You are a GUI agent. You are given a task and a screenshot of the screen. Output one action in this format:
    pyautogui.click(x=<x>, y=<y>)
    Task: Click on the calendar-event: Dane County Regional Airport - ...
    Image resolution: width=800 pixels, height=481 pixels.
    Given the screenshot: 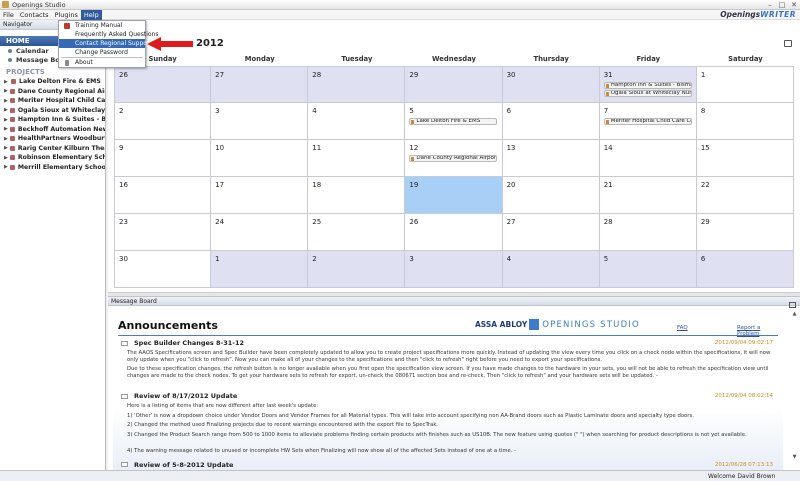 What is the action you would take?
    pyautogui.click(x=453, y=158)
    